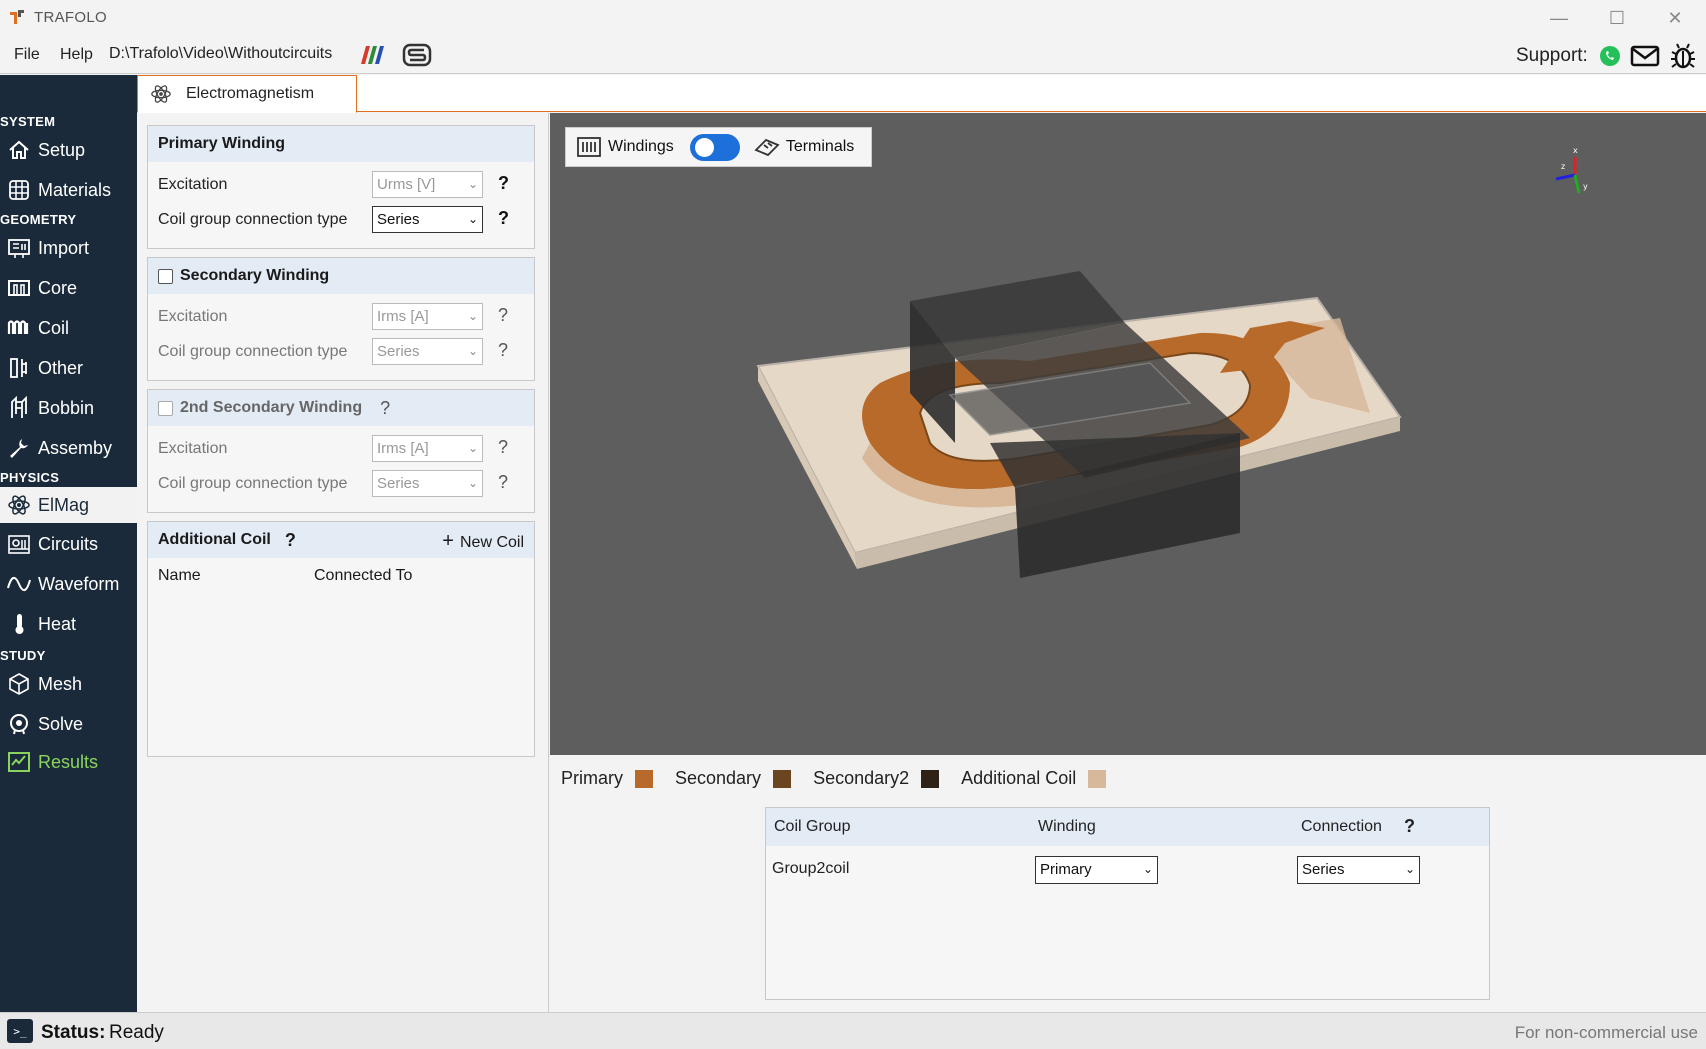 This screenshot has width=1706, height=1049. Describe the element at coordinates (68, 448) in the screenshot. I see `sidebar-item-assembly: Assemby` at that location.